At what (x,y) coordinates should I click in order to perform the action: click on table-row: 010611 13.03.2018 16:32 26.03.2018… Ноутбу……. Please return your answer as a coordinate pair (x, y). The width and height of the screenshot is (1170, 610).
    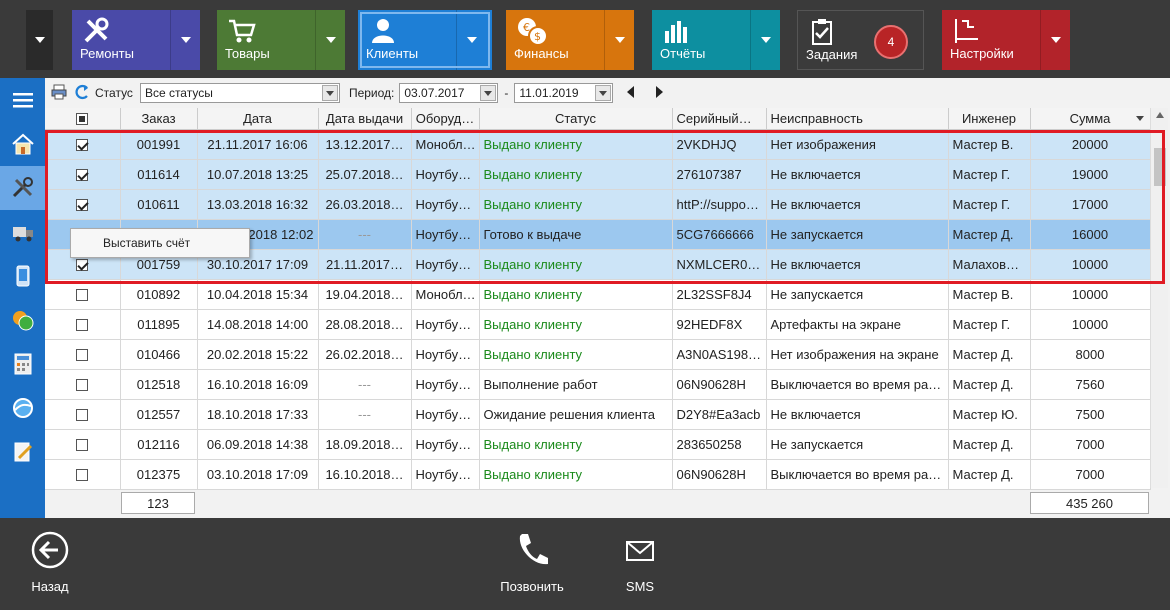
    Looking at the image, I should click on (598, 204).